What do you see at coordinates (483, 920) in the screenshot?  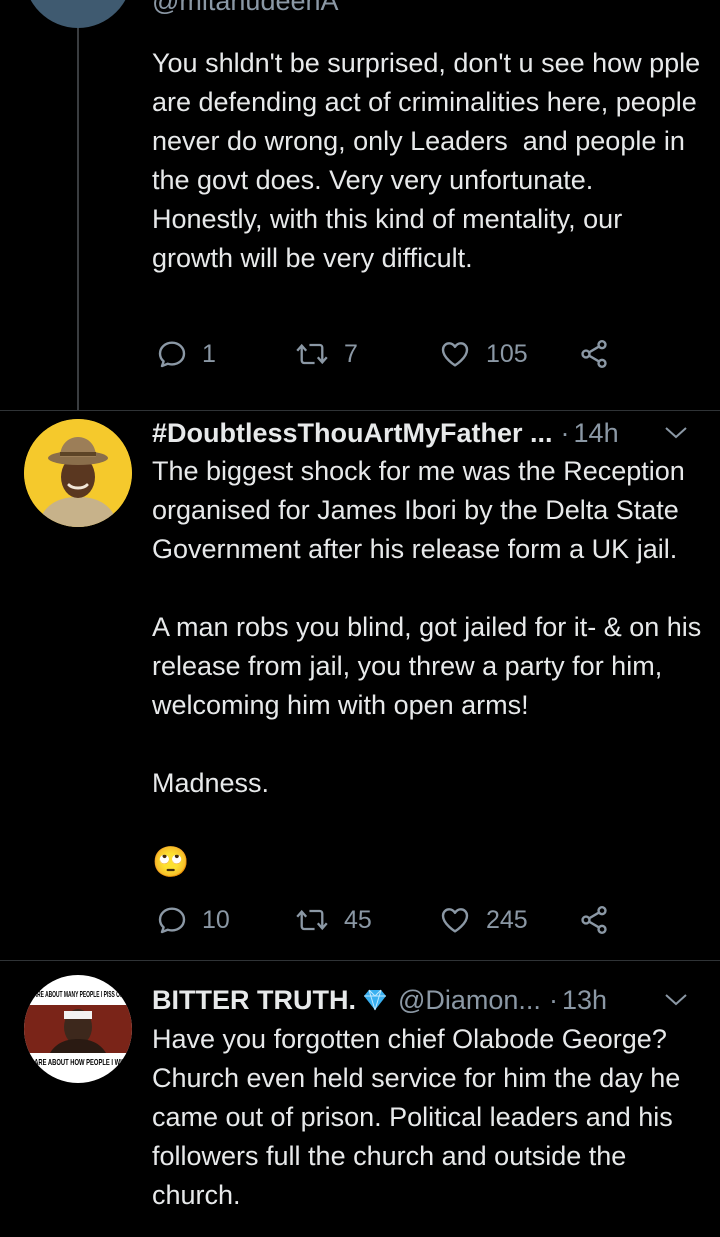 I see `like-button: 245` at bounding box center [483, 920].